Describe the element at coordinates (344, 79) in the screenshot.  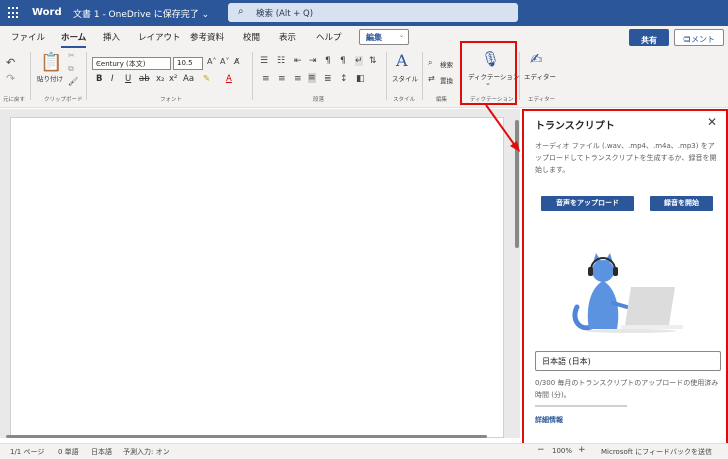
I see `line-spacing-icon: ↕` at that location.